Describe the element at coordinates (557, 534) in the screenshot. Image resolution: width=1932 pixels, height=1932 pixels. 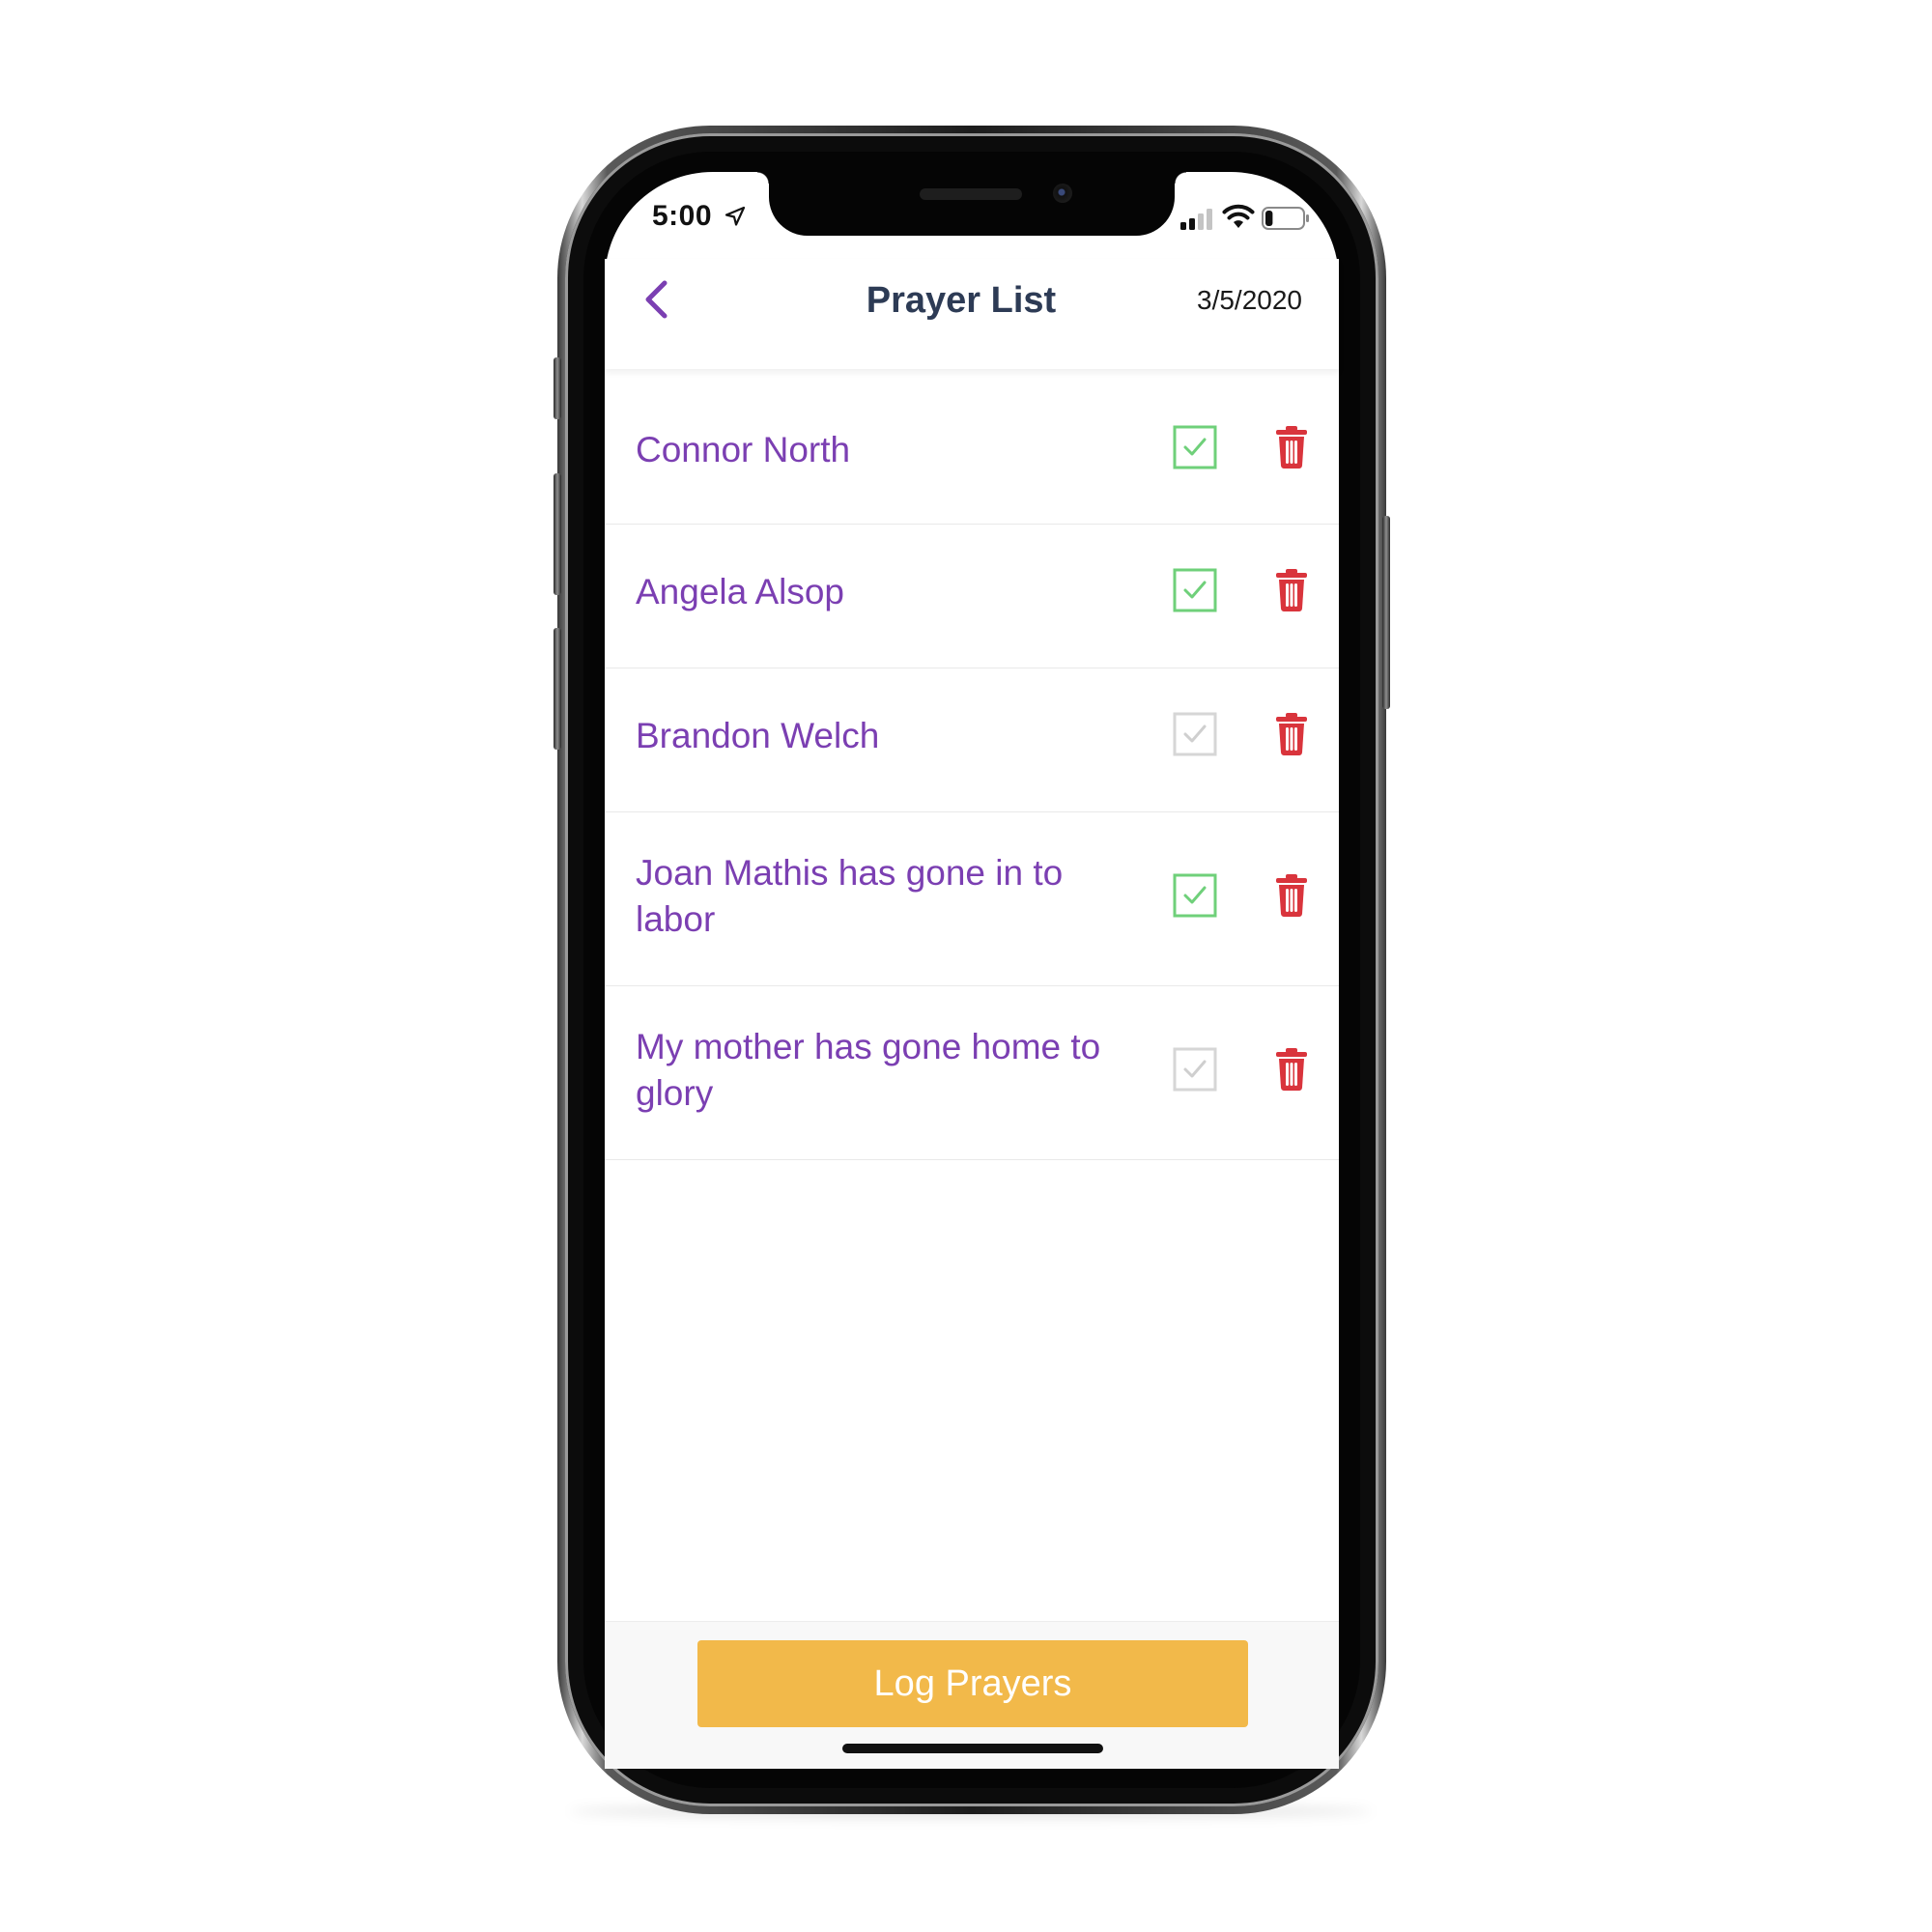
I see `volume-up-button` at that location.